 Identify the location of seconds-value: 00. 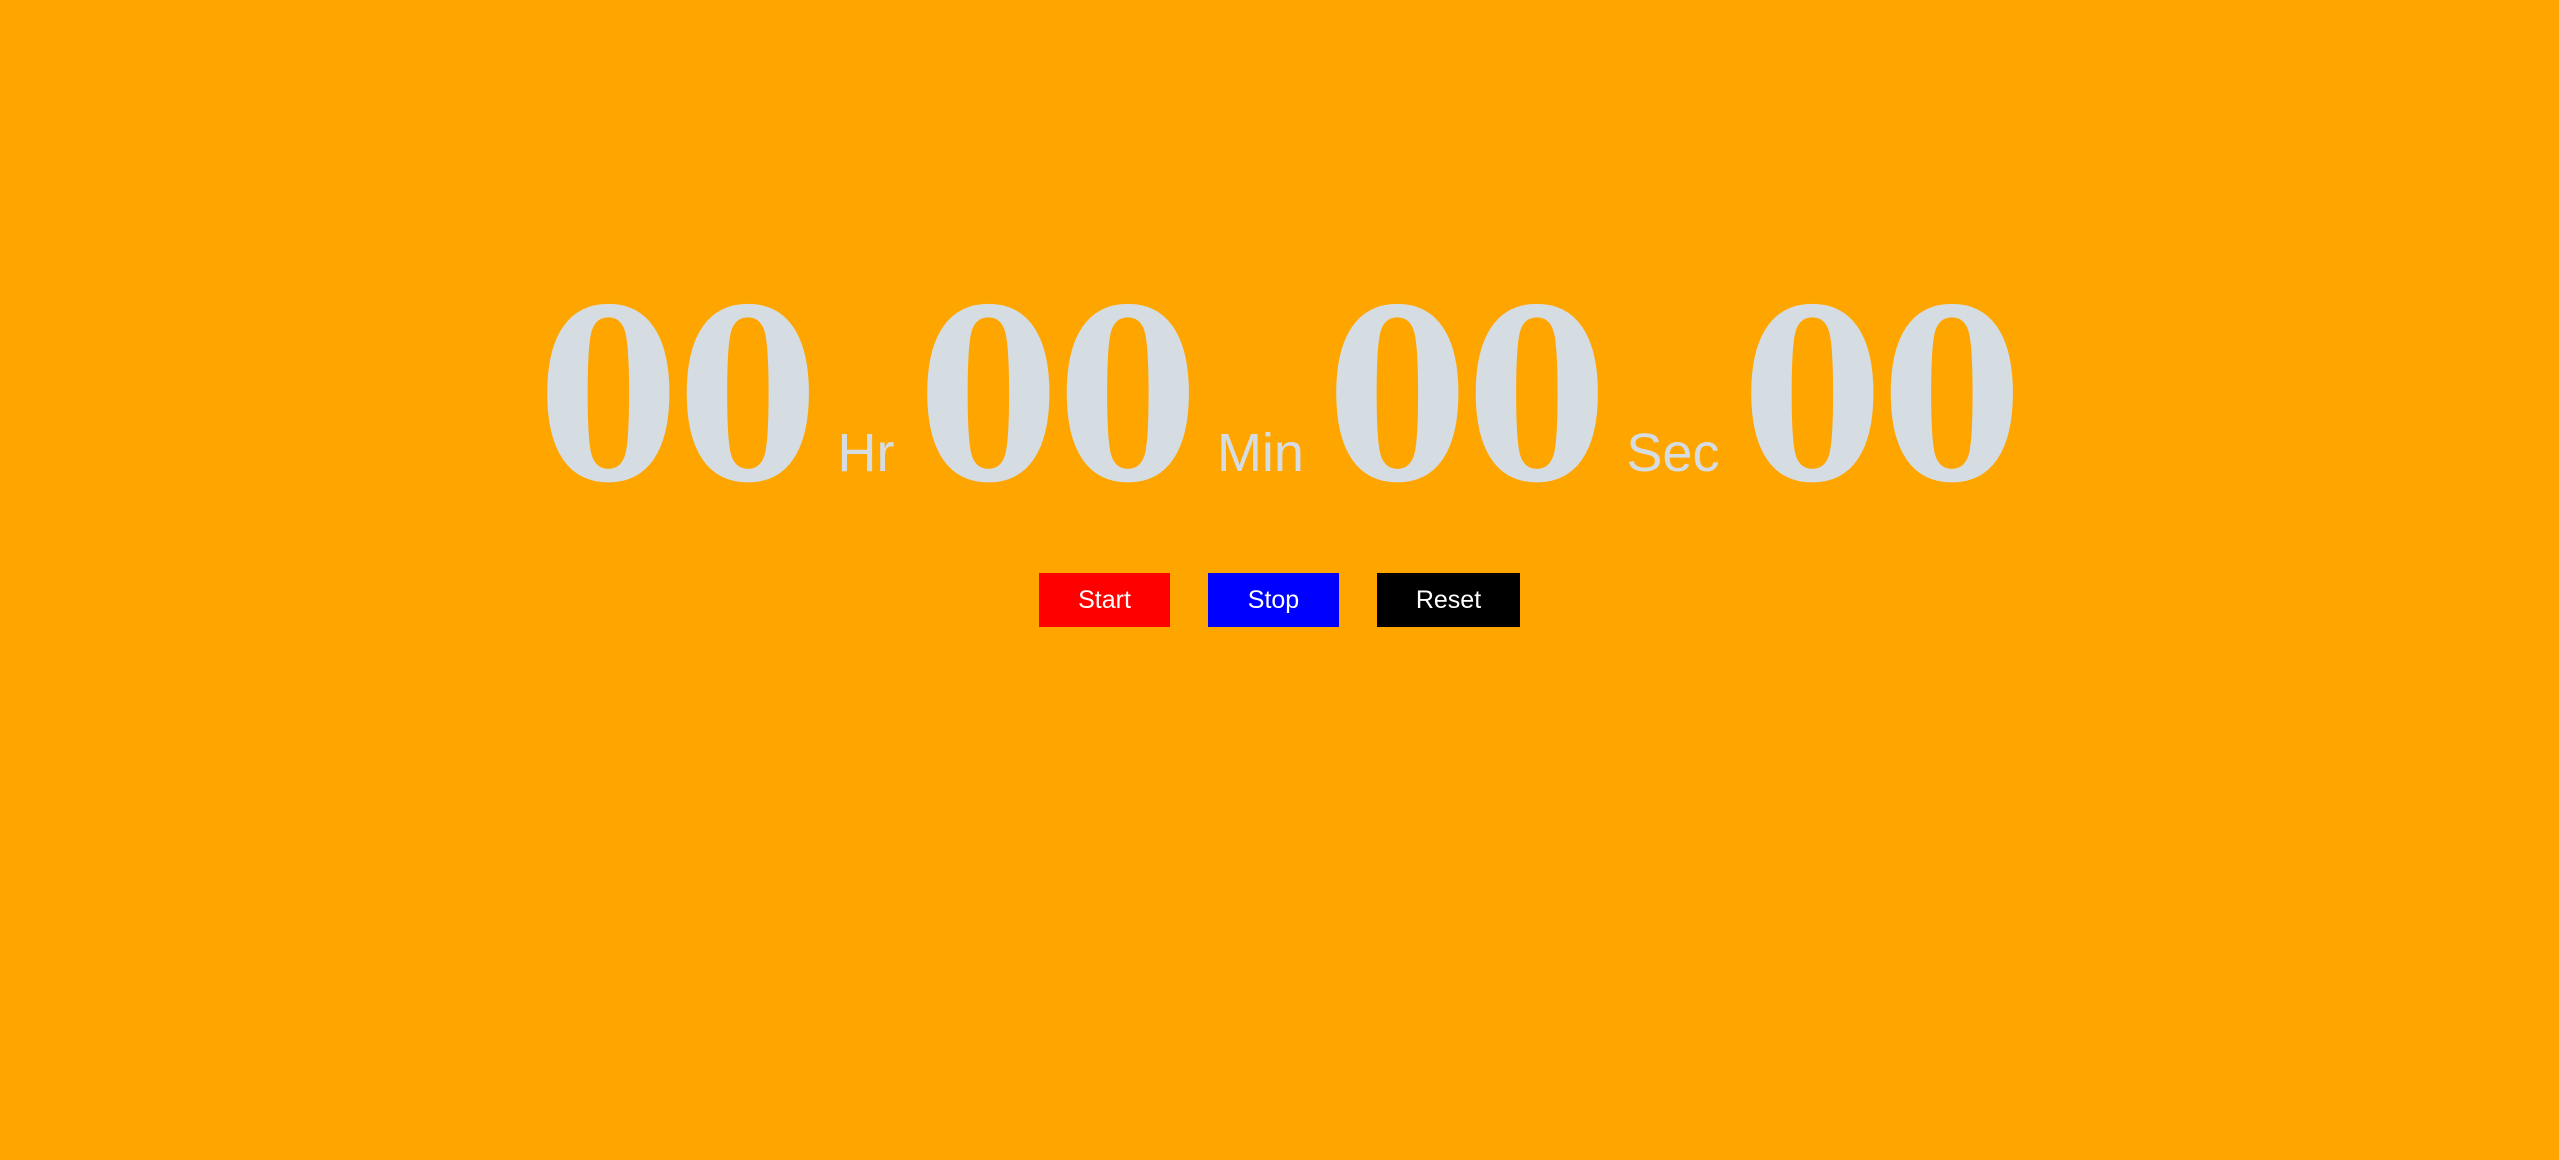
(1467, 396).